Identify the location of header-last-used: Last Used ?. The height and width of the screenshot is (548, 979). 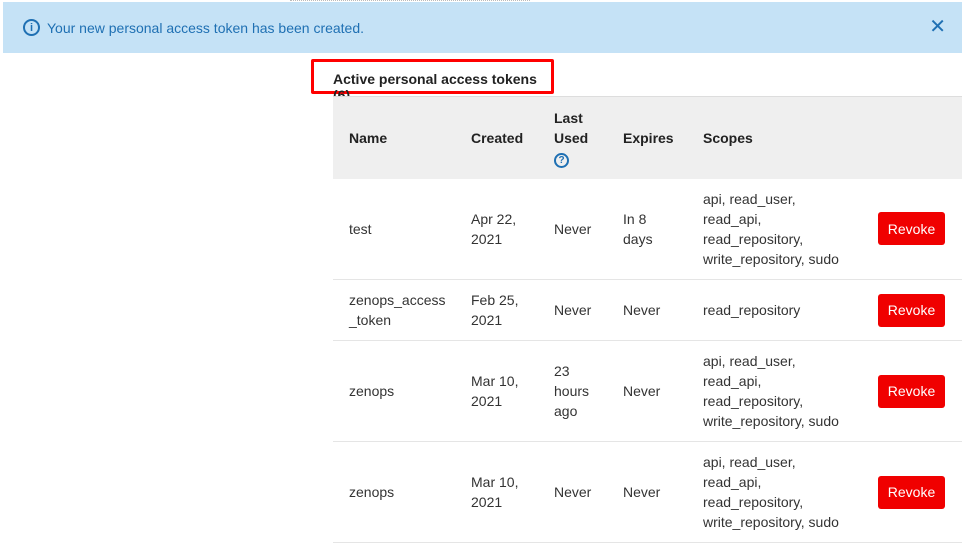
(588, 138).